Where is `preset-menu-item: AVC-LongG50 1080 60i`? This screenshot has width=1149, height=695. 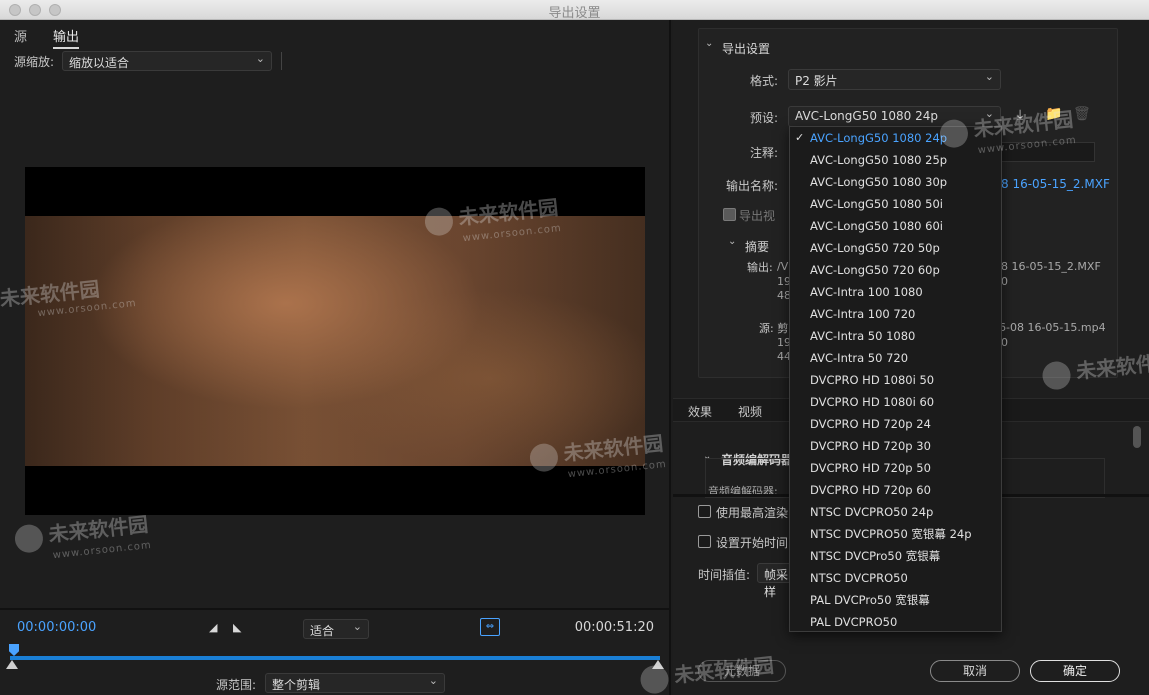 preset-menu-item: AVC-LongG50 1080 60i is located at coordinates (895, 226).